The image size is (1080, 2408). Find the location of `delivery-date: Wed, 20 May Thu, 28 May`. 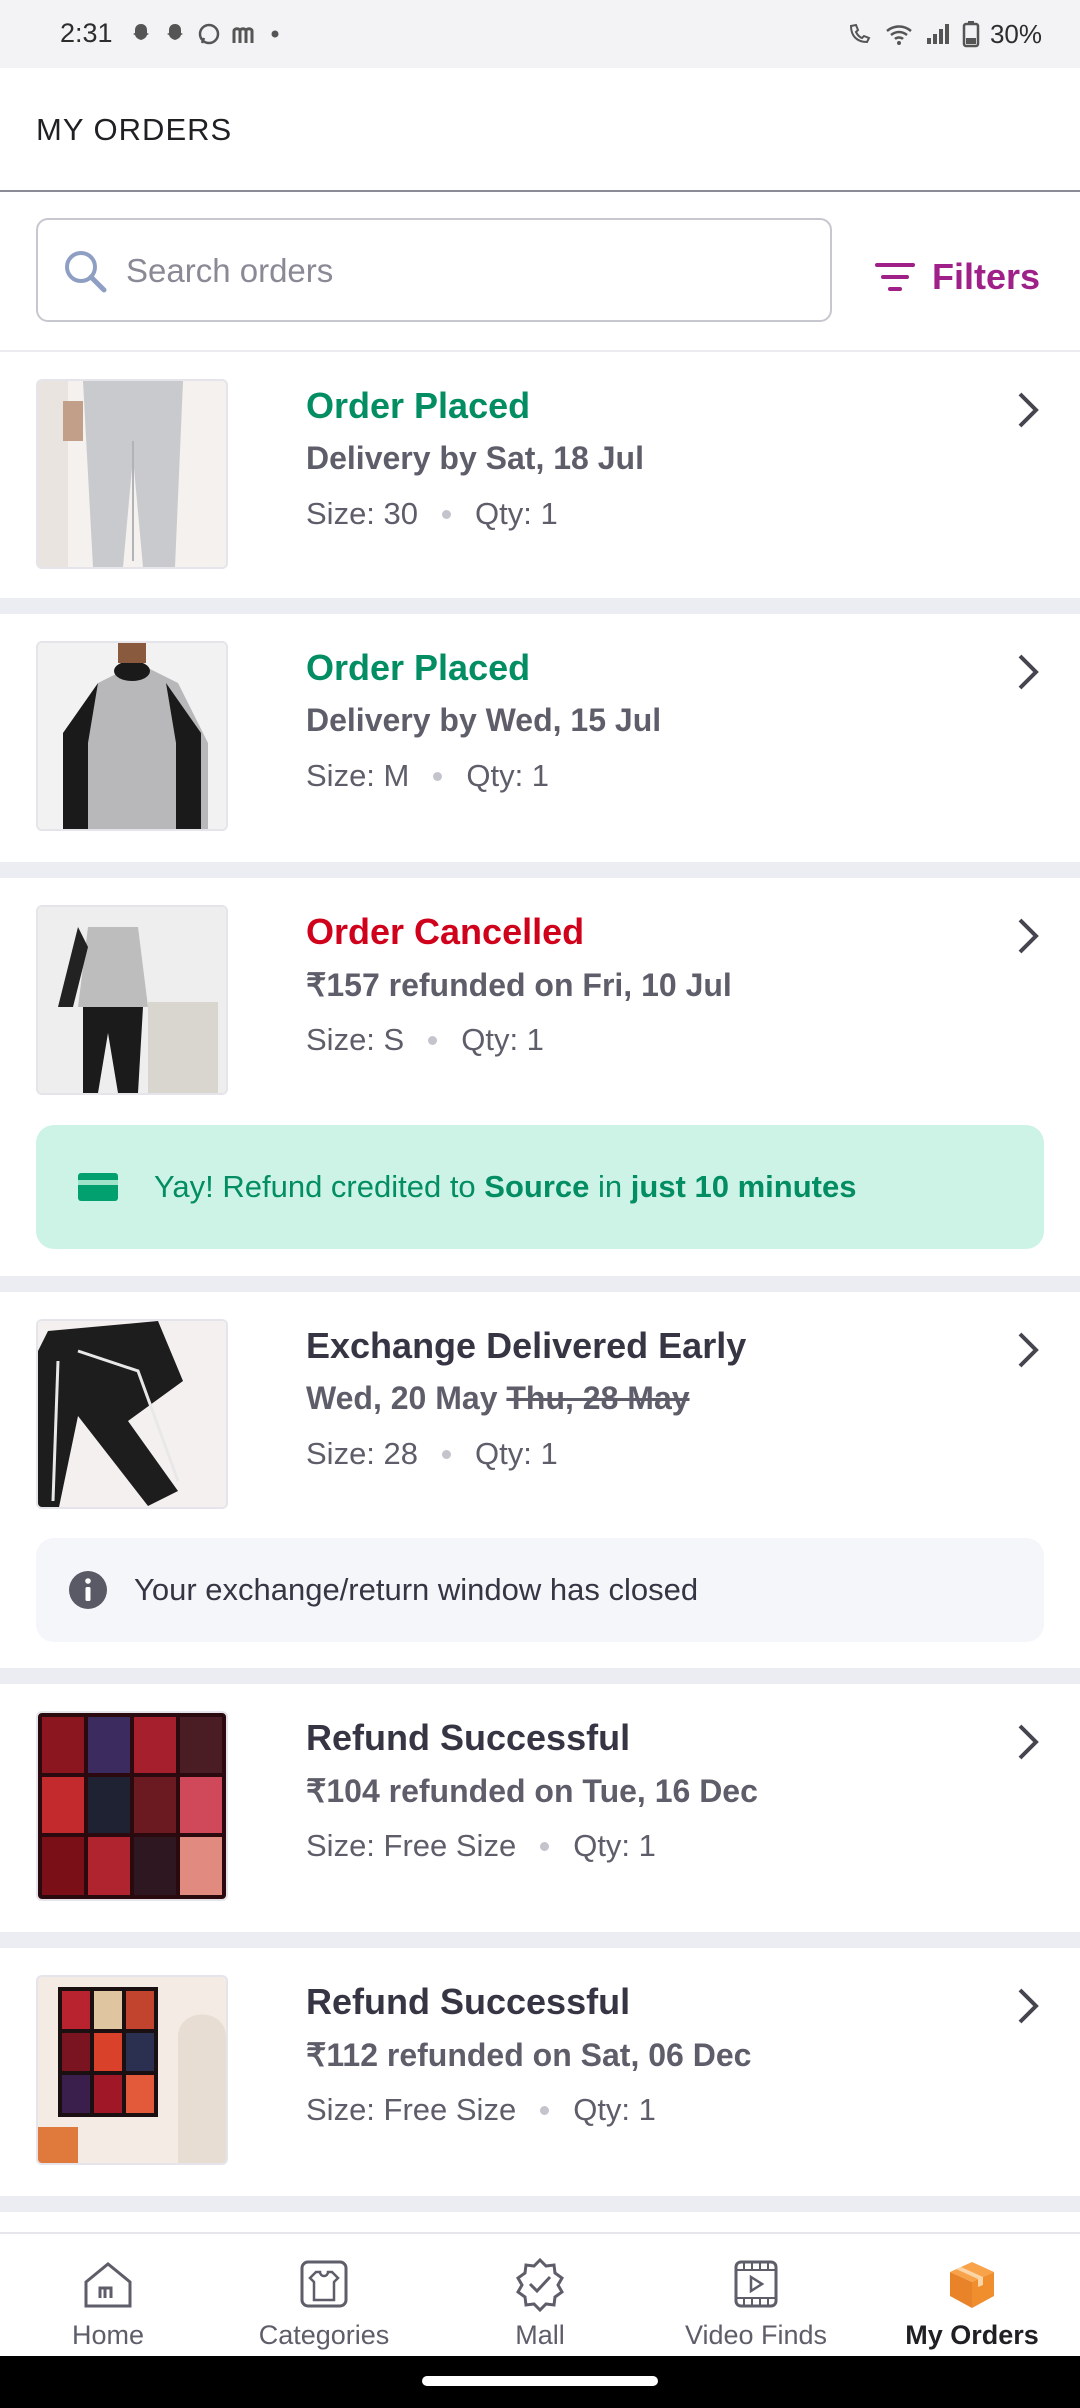

delivery-date: Wed, 20 May Thu, 28 May is located at coordinates (498, 1398).